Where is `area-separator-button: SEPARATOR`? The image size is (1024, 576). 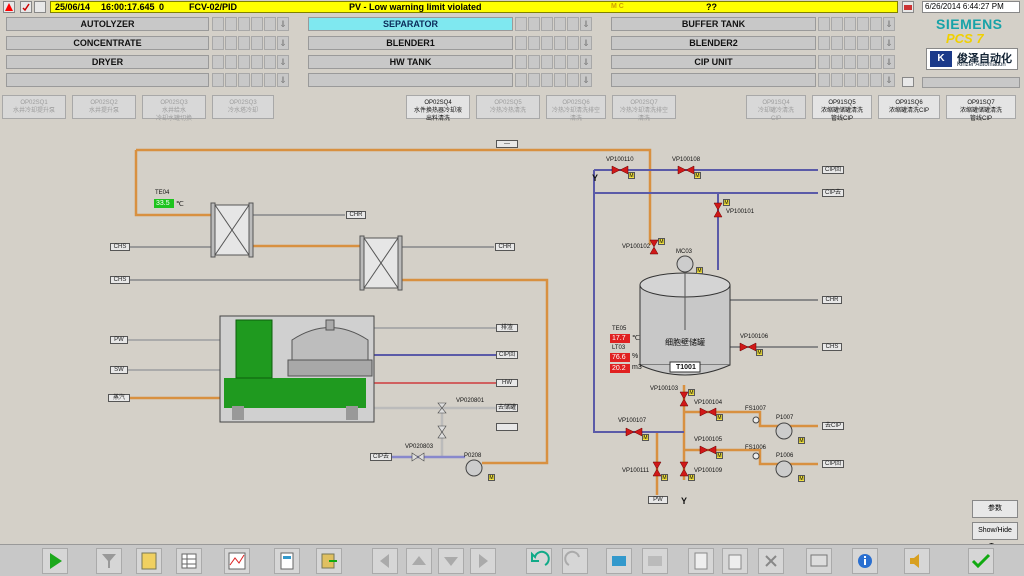
area-separator-button: SEPARATOR is located at coordinates (410, 24).